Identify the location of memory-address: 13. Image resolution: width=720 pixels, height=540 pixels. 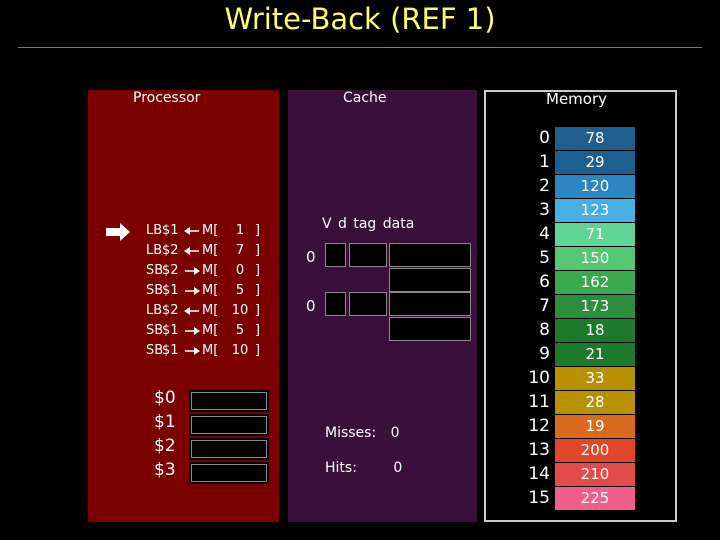
(539, 450).